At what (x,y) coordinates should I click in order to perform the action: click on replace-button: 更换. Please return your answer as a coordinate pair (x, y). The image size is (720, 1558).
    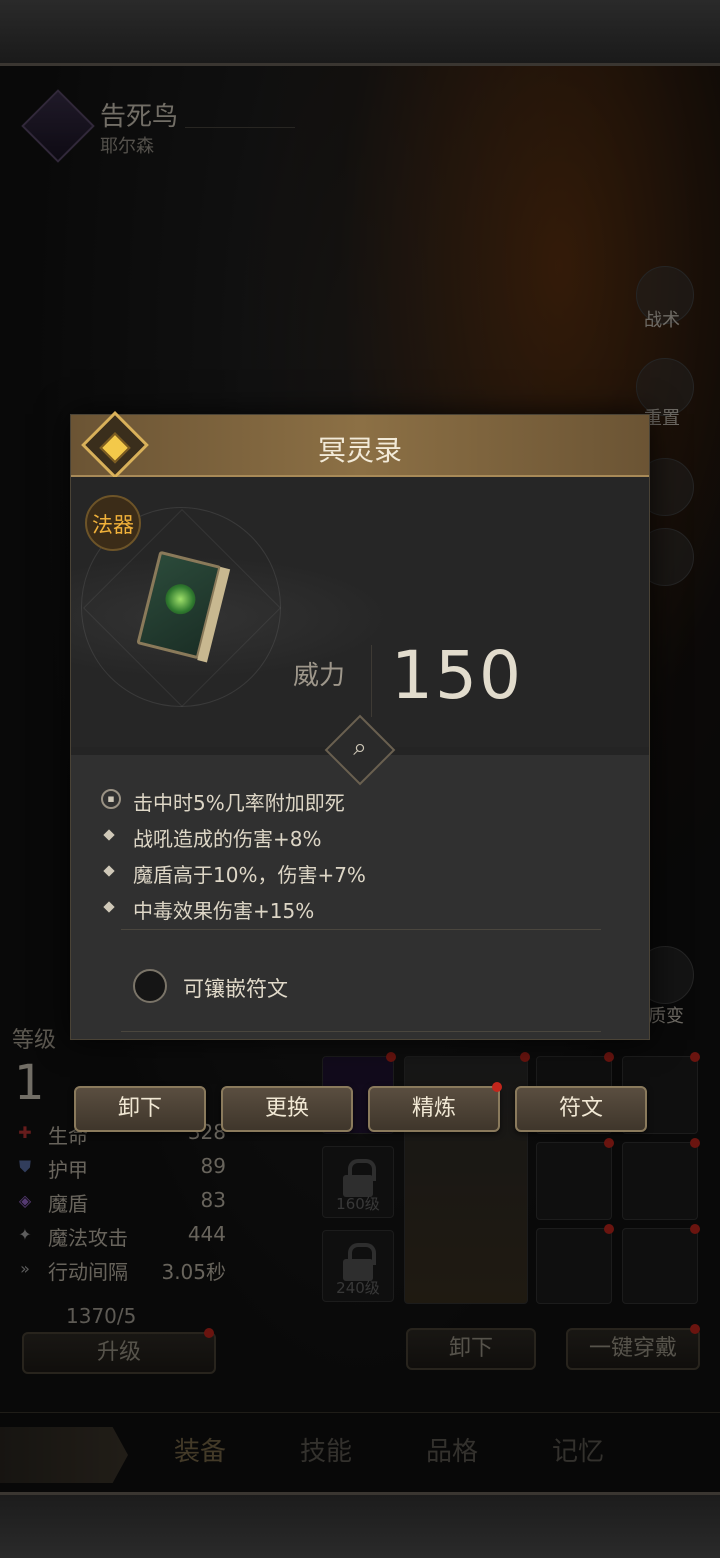
    Looking at the image, I should click on (287, 1109).